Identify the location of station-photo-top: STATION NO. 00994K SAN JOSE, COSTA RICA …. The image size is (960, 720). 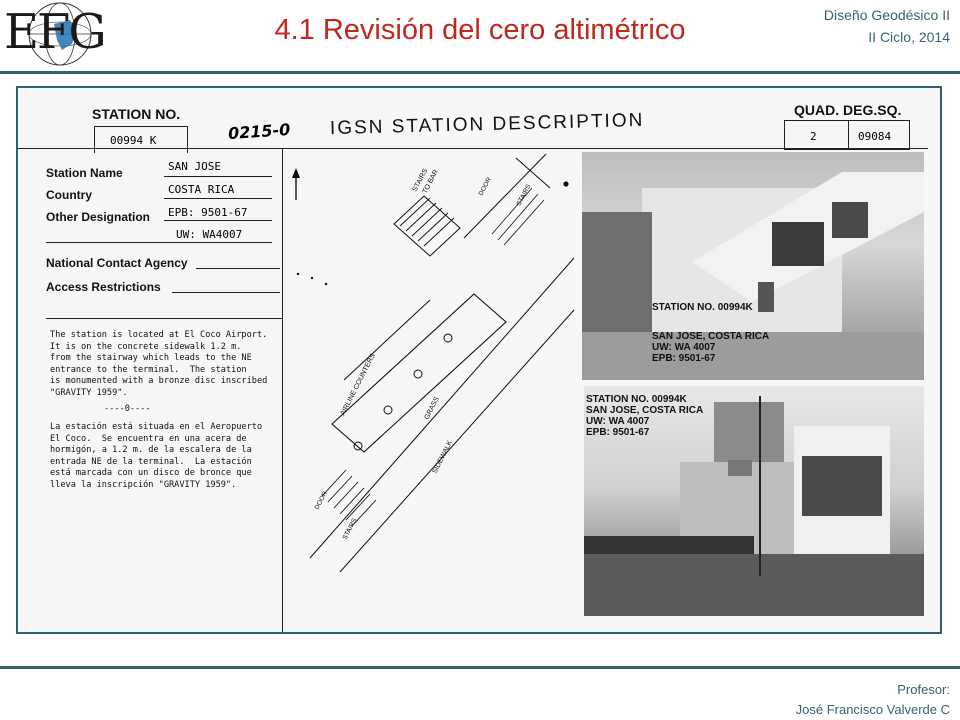
(753, 266).